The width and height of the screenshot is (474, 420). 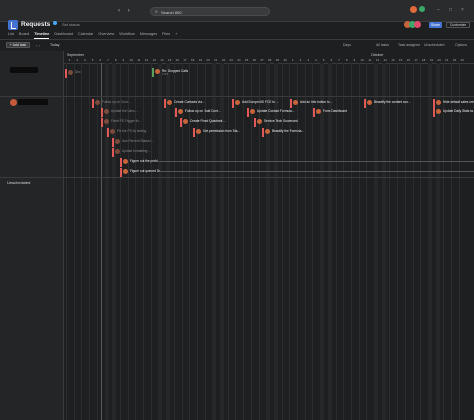 I want to click on filter-all-tasks: All tasks, so click(x=382, y=45).